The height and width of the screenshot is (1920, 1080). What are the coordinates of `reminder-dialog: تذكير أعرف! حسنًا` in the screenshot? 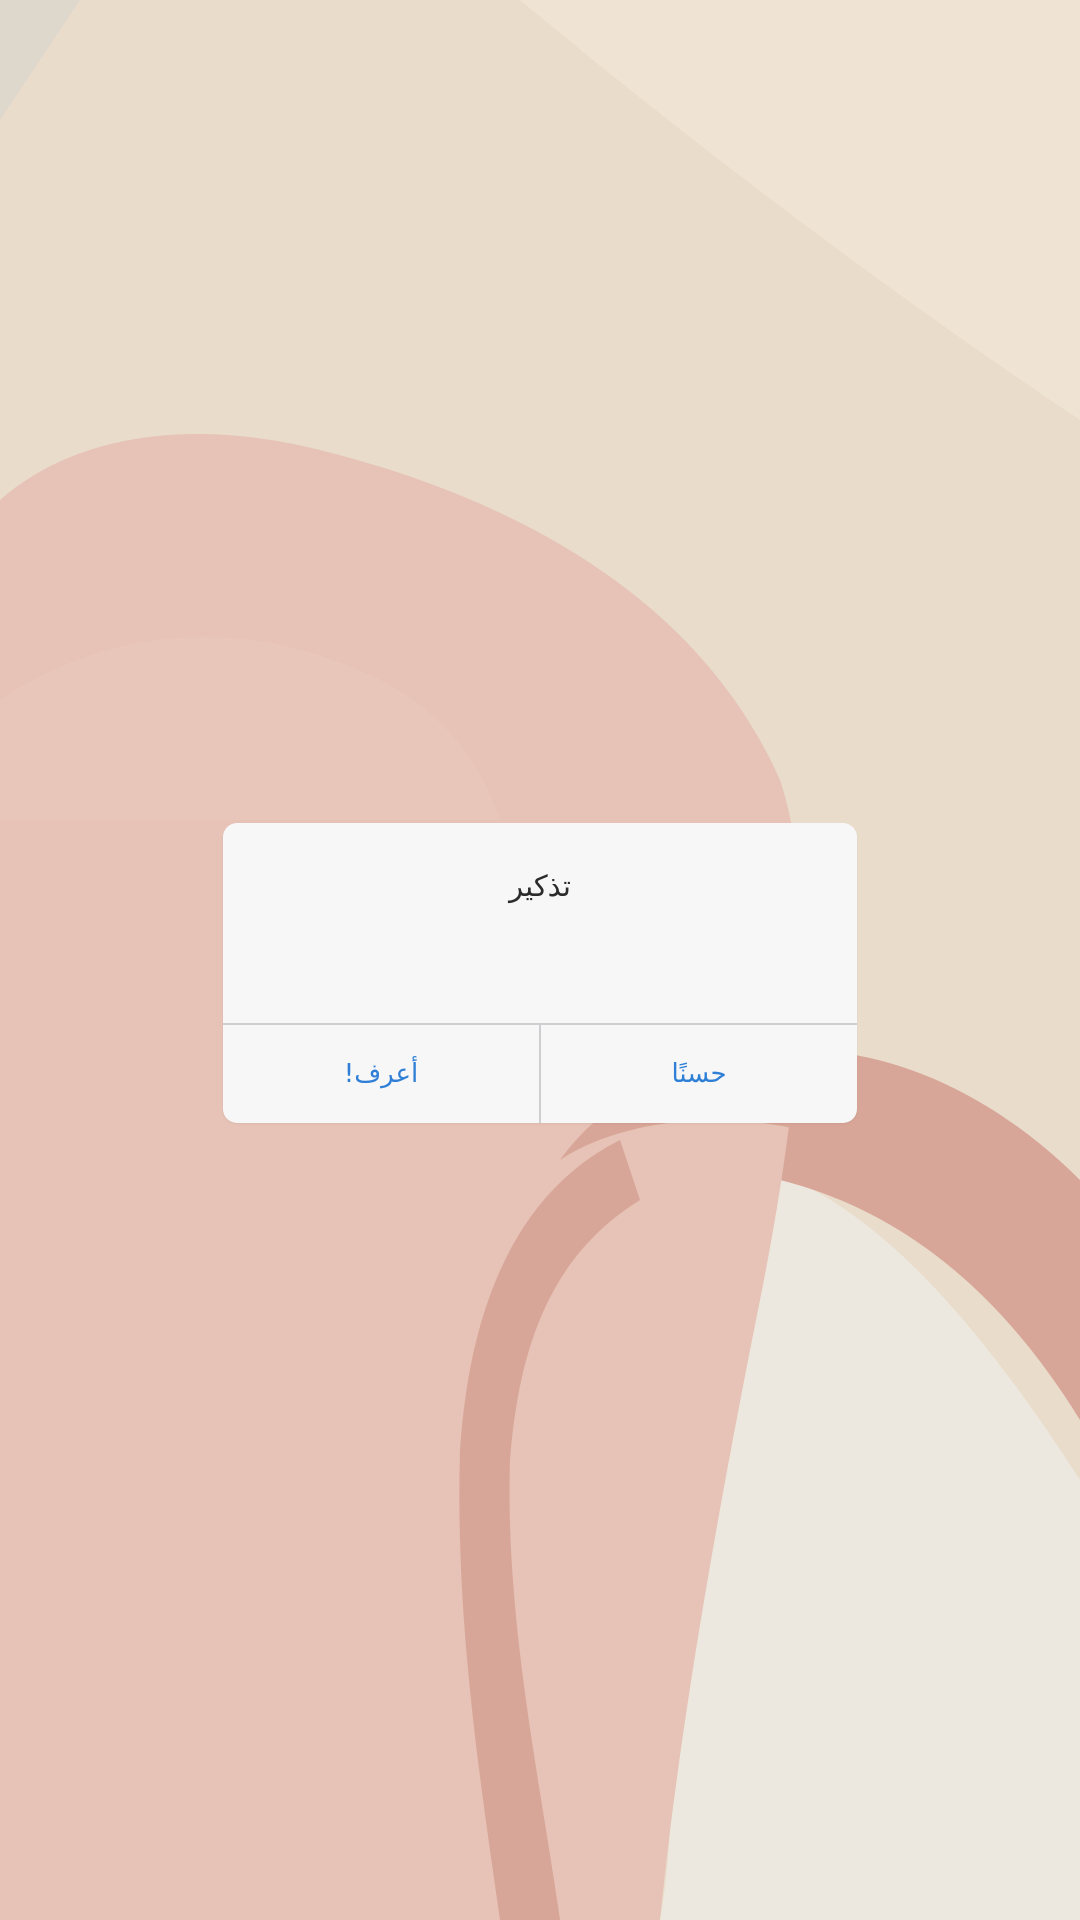 It's located at (540, 973).